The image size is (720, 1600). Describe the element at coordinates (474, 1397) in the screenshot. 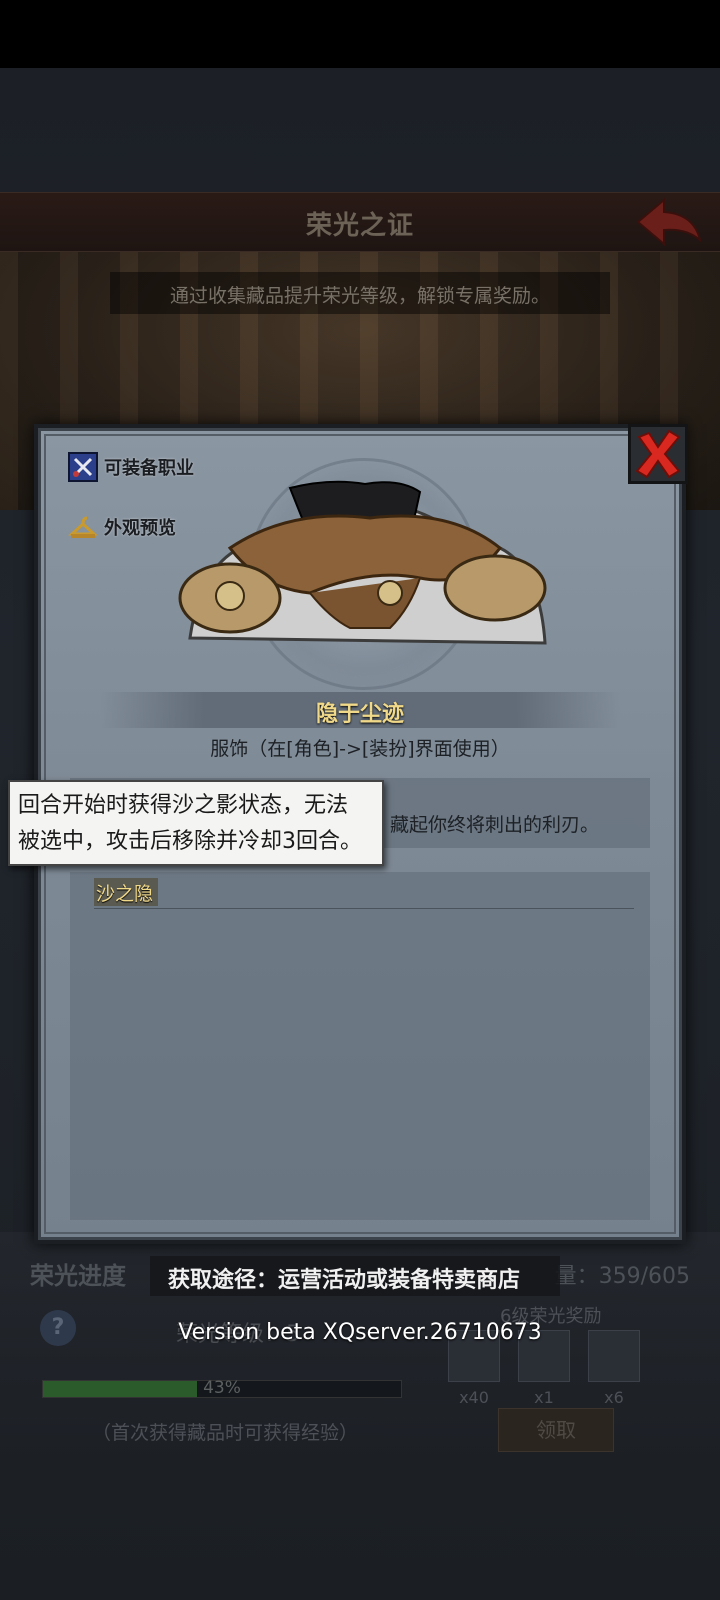

I see `reward-count: x40` at that location.